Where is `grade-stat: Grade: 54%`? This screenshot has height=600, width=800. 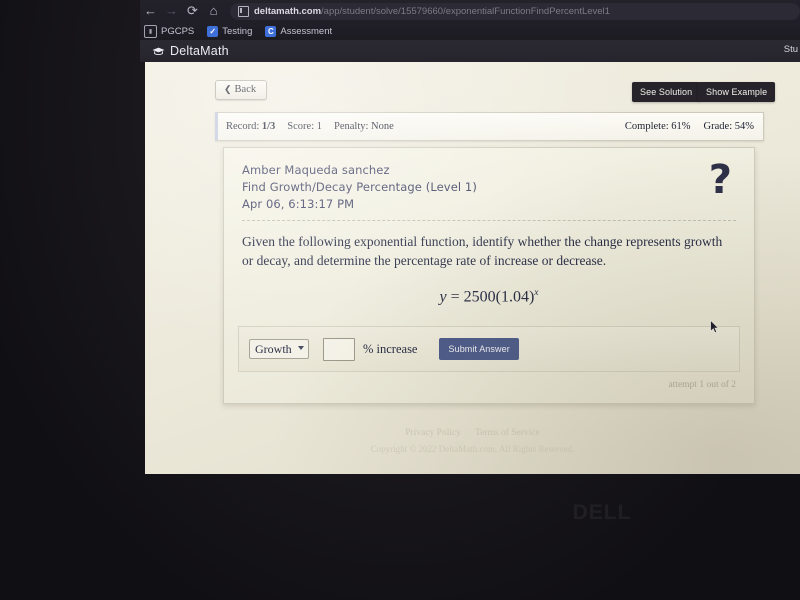 grade-stat: Grade: 54% is located at coordinates (729, 126).